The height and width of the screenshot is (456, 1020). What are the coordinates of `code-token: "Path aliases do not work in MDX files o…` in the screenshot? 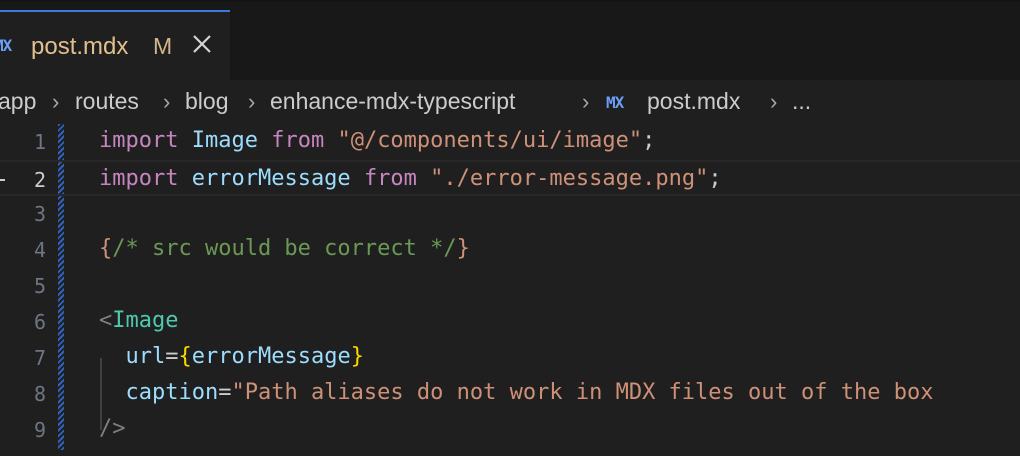 It's located at (582, 392).